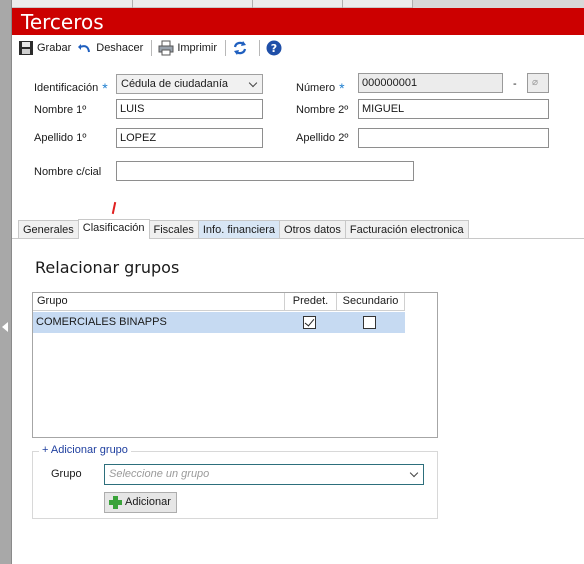 This screenshot has height=564, width=584. Describe the element at coordinates (298, 4) in the screenshot. I see `window-top-strip` at that location.